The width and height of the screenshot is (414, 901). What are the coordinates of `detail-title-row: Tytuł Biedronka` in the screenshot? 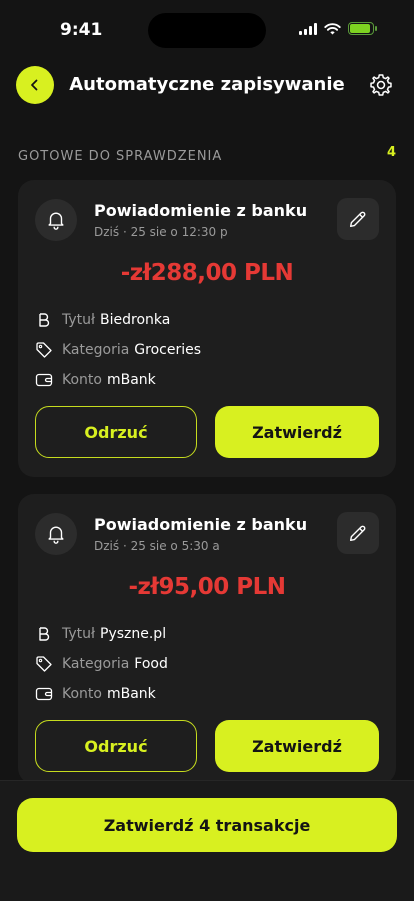 It's located at (102, 320).